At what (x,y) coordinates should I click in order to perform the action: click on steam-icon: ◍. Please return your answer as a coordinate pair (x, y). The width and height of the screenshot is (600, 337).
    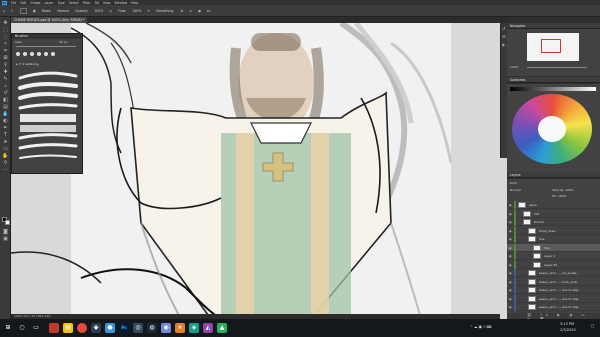
    Looking at the image, I should click on (152, 328).